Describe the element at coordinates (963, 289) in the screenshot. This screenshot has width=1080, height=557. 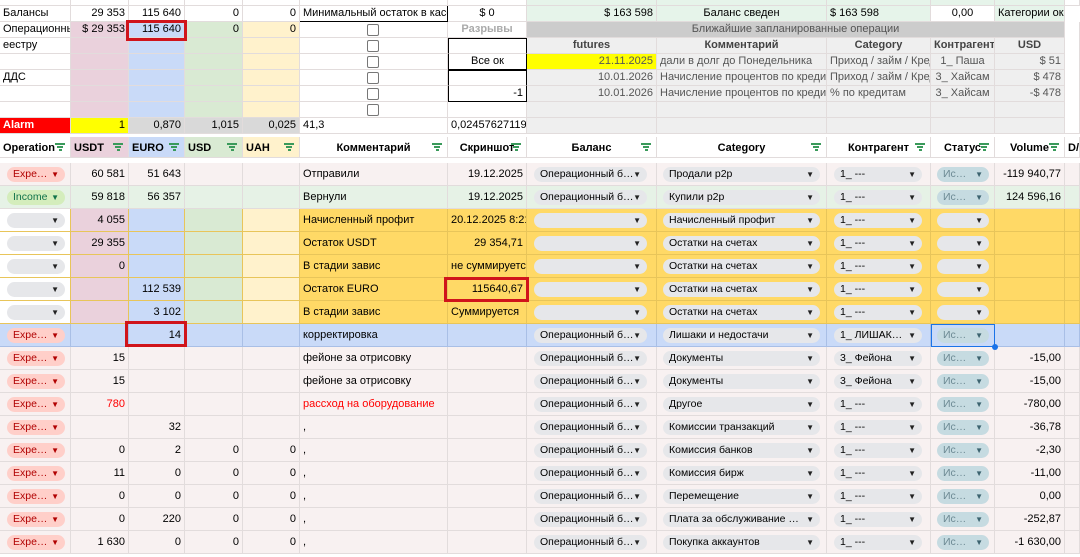
I see `status-dropdown: ▼` at that location.